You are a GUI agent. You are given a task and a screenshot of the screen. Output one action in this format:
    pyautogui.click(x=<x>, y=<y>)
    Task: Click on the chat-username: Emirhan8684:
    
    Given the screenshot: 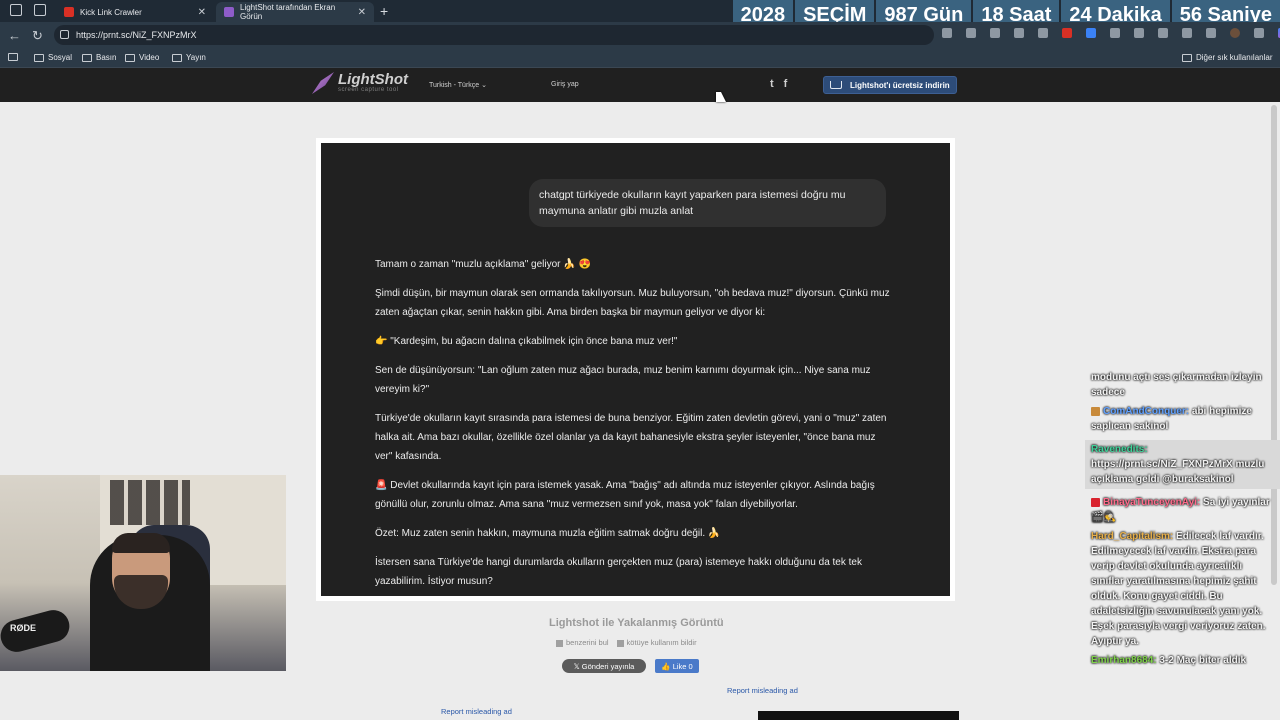 What is the action you would take?
    pyautogui.click(x=1124, y=660)
    